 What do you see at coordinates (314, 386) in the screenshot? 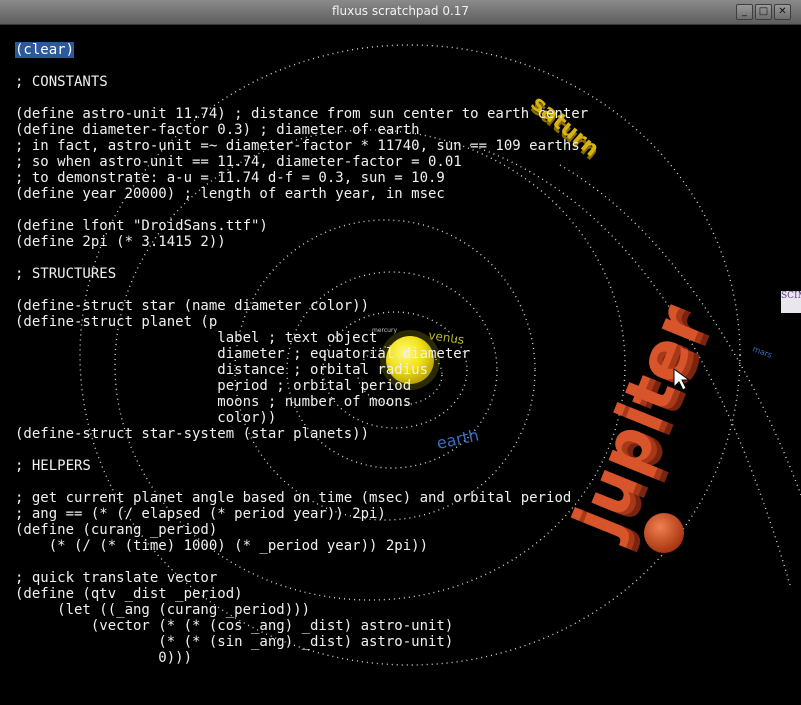
I see `code-line: period ; orbital period` at bounding box center [314, 386].